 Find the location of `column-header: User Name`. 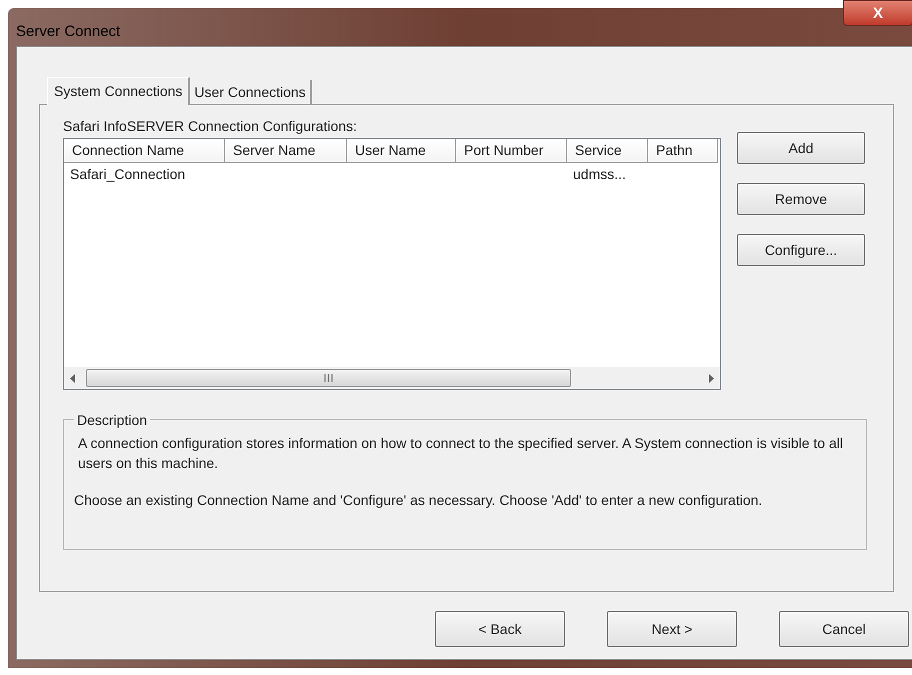

column-header: User Name is located at coordinates (401, 151).